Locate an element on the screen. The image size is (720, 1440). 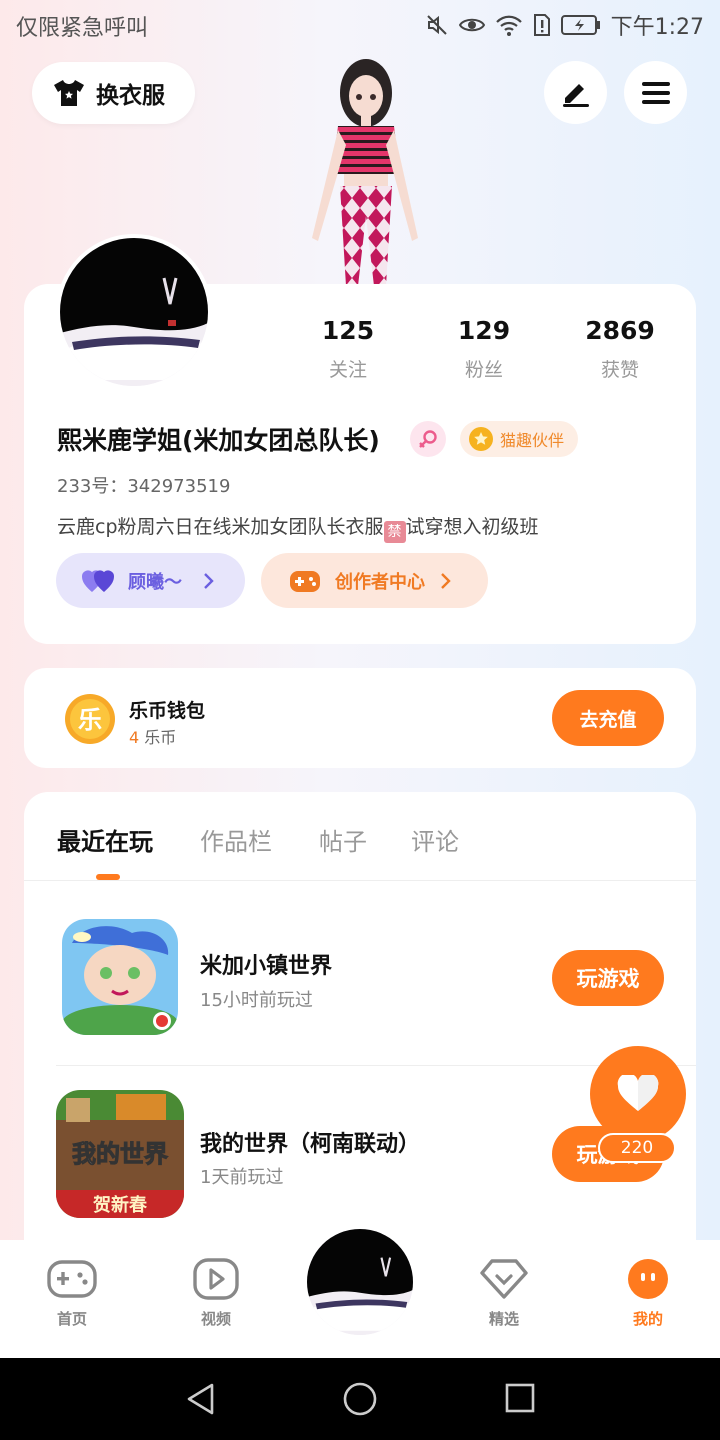
nav-avatar-image is located at coordinates (360, 1282).